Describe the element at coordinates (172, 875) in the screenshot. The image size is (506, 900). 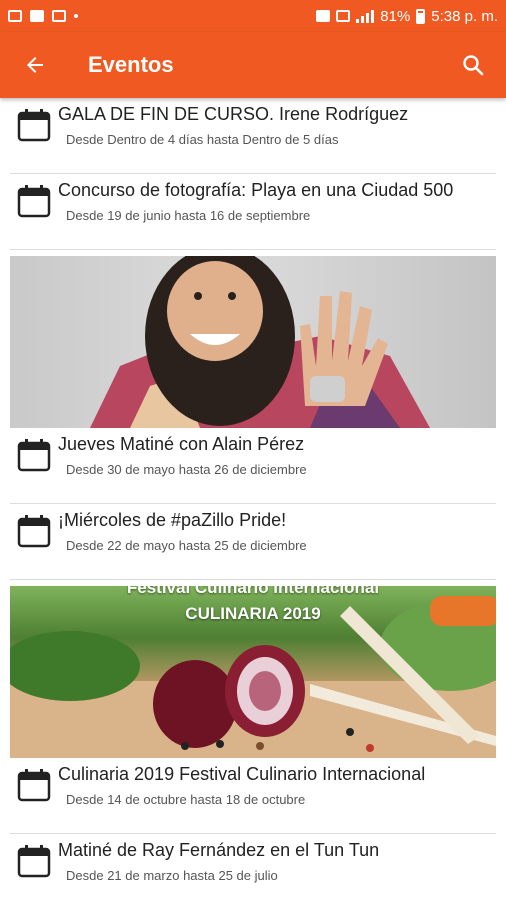
I see `event-dates: Desde 21 de marzo hasta 25 de julio` at that location.